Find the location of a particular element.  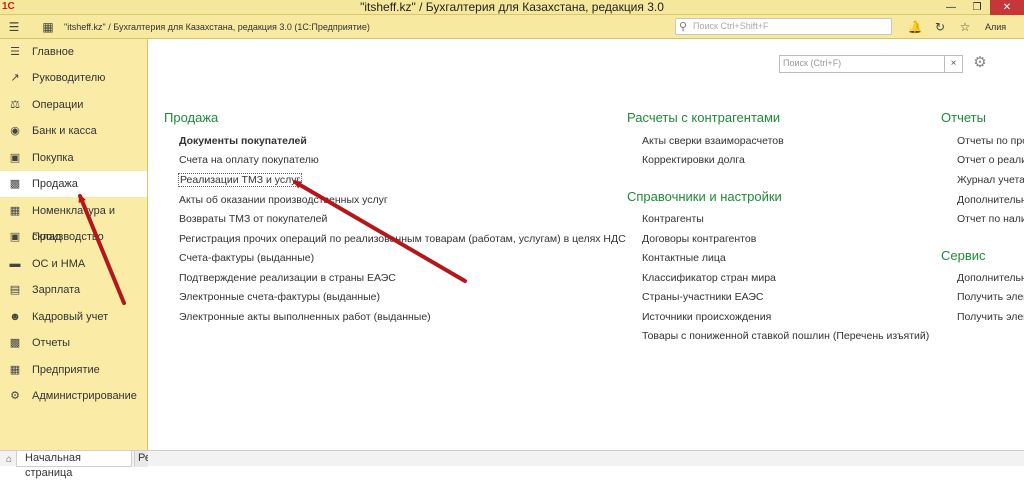

settlements-link-reconciliation: Акты сверки взаиморасчетов is located at coordinates (713, 141).